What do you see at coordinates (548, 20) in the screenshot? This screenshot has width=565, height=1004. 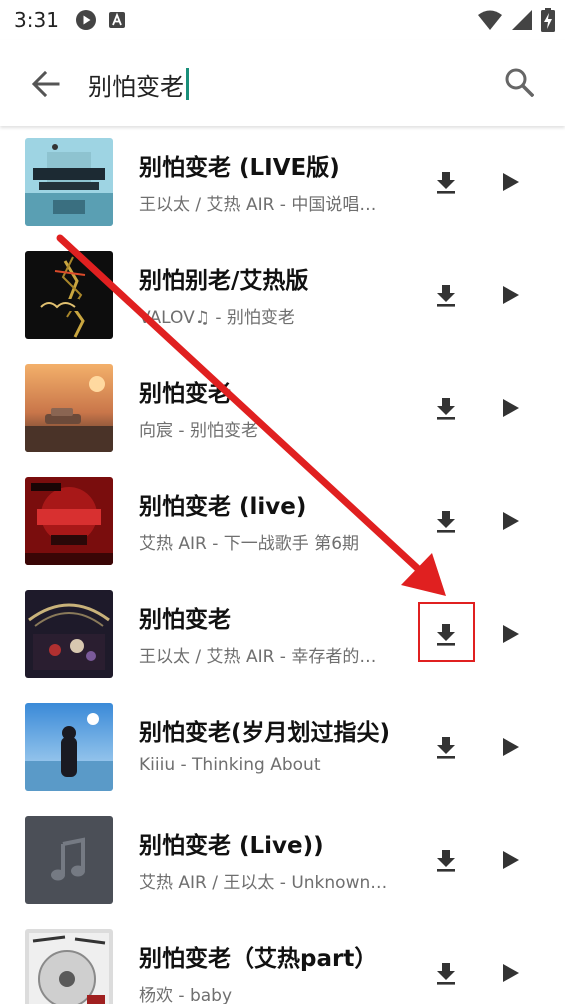 I see `battery-charging-icon` at bounding box center [548, 20].